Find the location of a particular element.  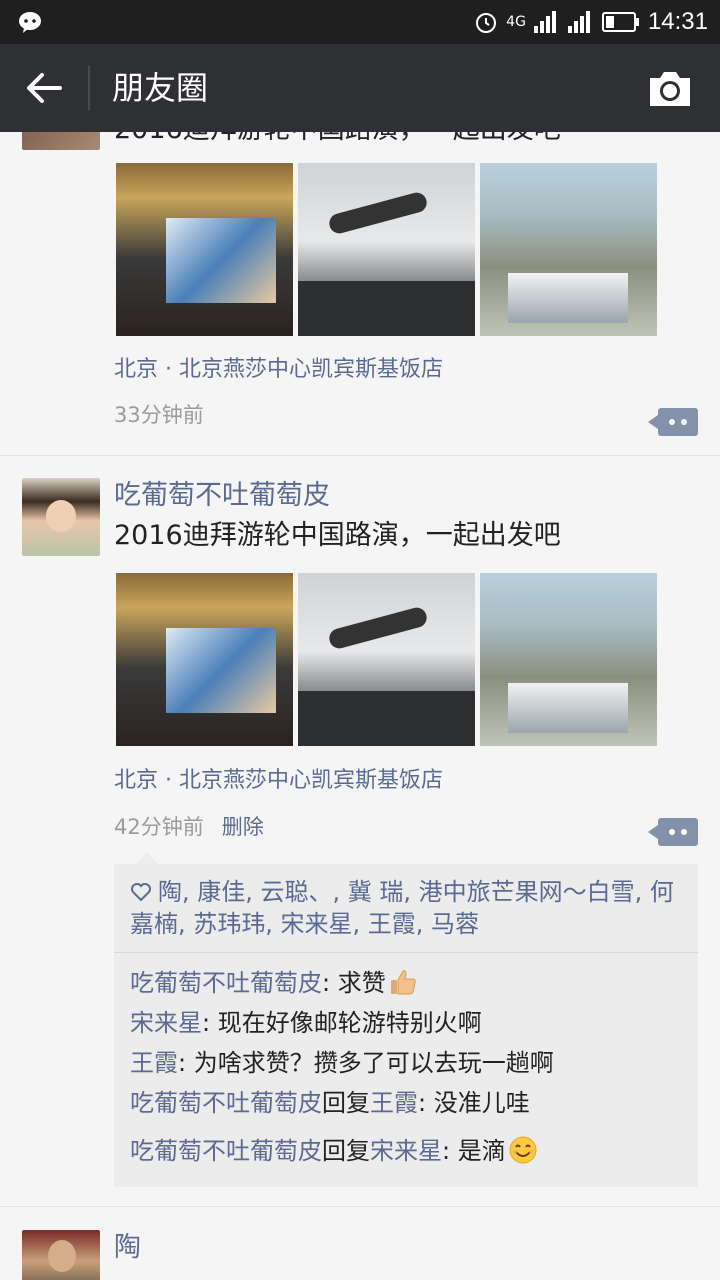

comment-text: 求赞 is located at coordinates (361, 983).